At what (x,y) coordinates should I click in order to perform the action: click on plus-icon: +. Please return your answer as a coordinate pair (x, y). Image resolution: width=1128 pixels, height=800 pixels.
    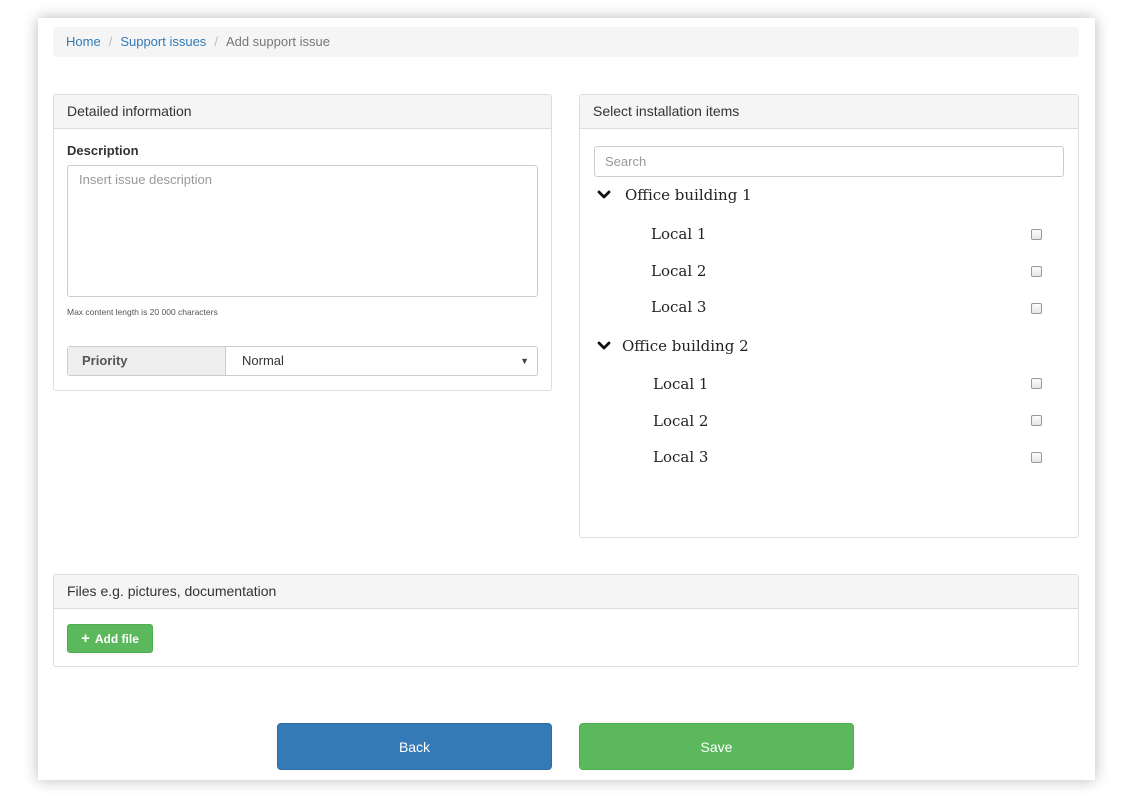
    Looking at the image, I should click on (85, 638).